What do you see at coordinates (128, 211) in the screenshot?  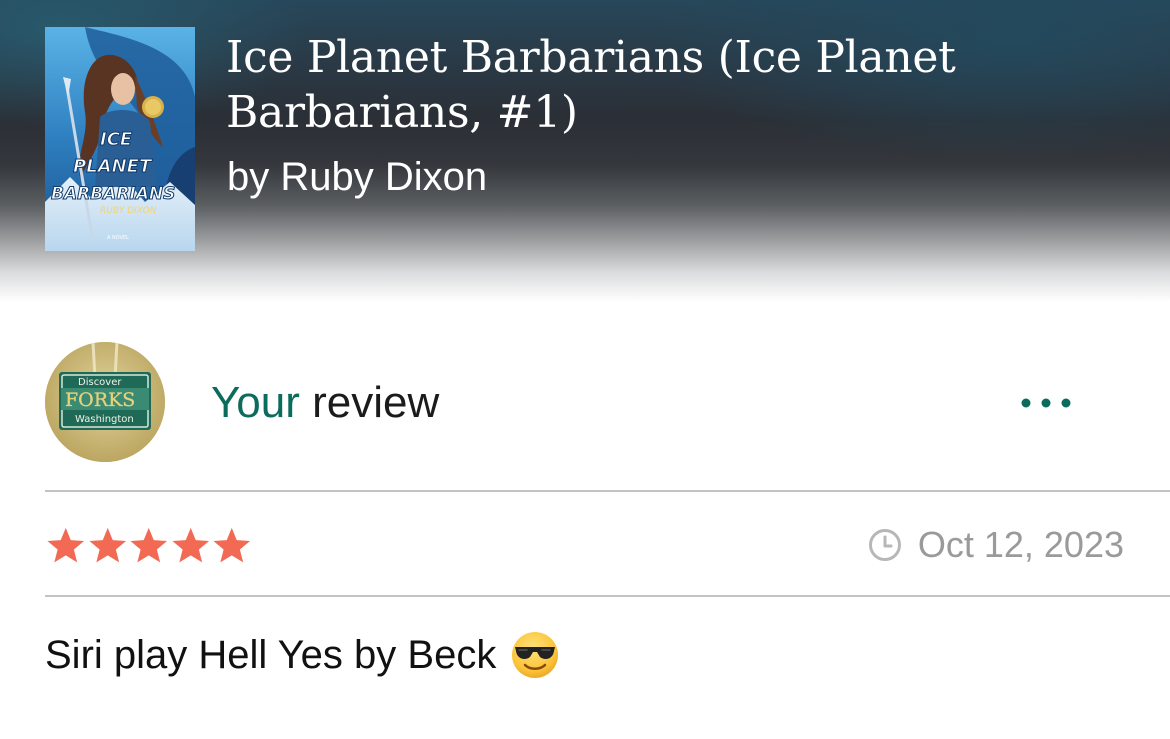 I see `cover-author: RUBY DIXON` at bounding box center [128, 211].